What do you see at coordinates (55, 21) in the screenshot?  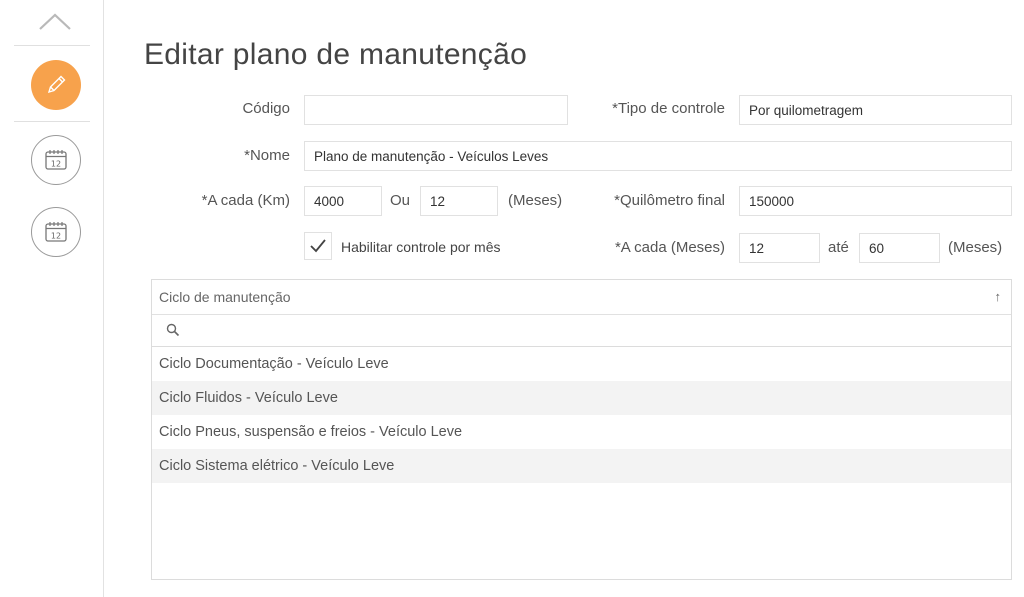 I see `chevron-up-icon` at bounding box center [55, 21].